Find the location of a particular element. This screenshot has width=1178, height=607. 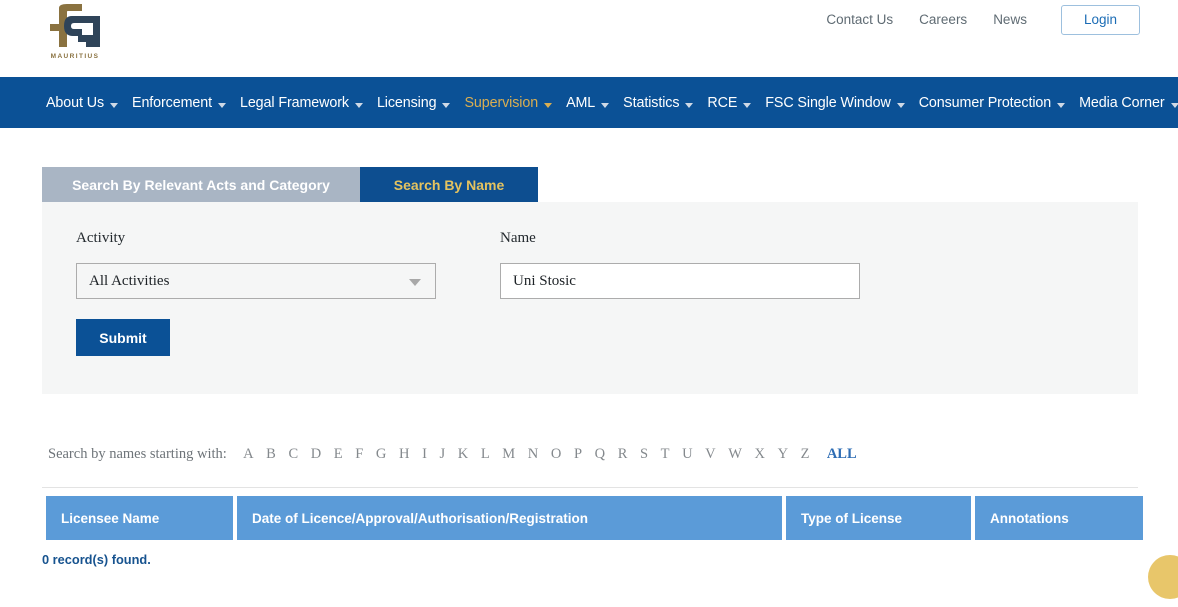

record-count-text: 0 record(s) found. is located at coordinates (96, 559).